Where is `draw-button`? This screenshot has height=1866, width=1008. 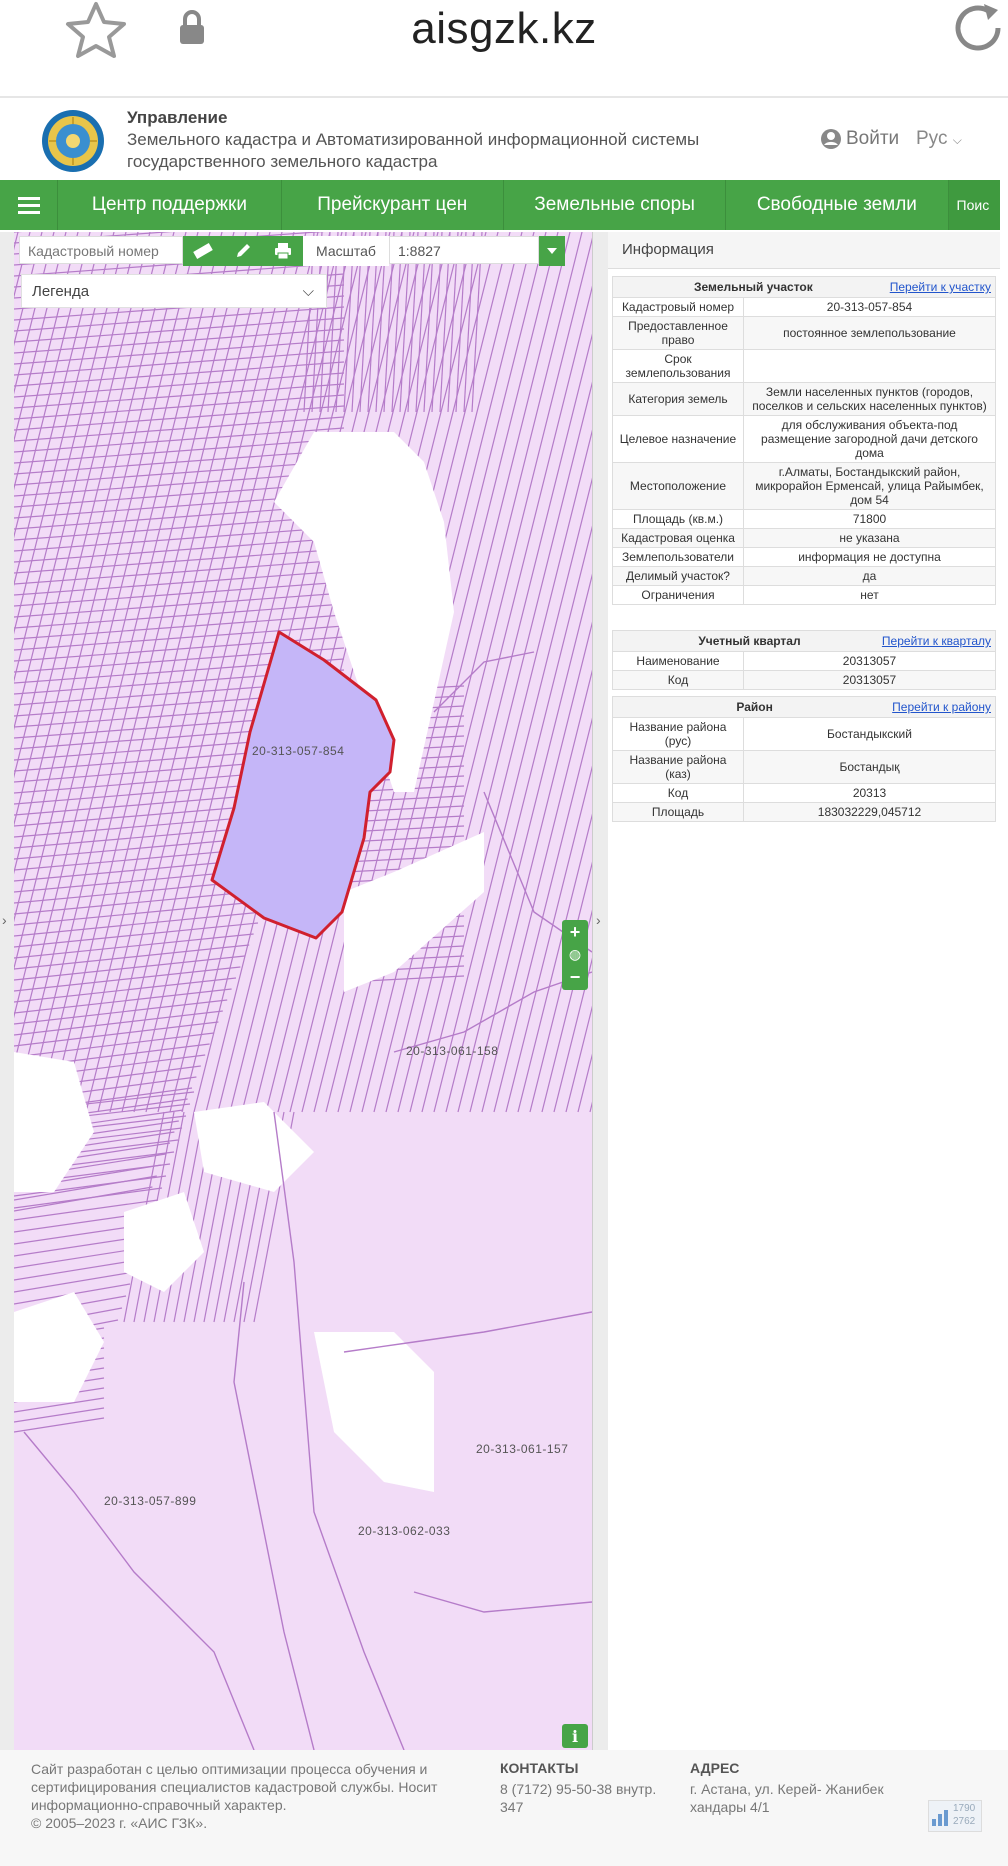 draw-button is located at coordinates (243, 251).